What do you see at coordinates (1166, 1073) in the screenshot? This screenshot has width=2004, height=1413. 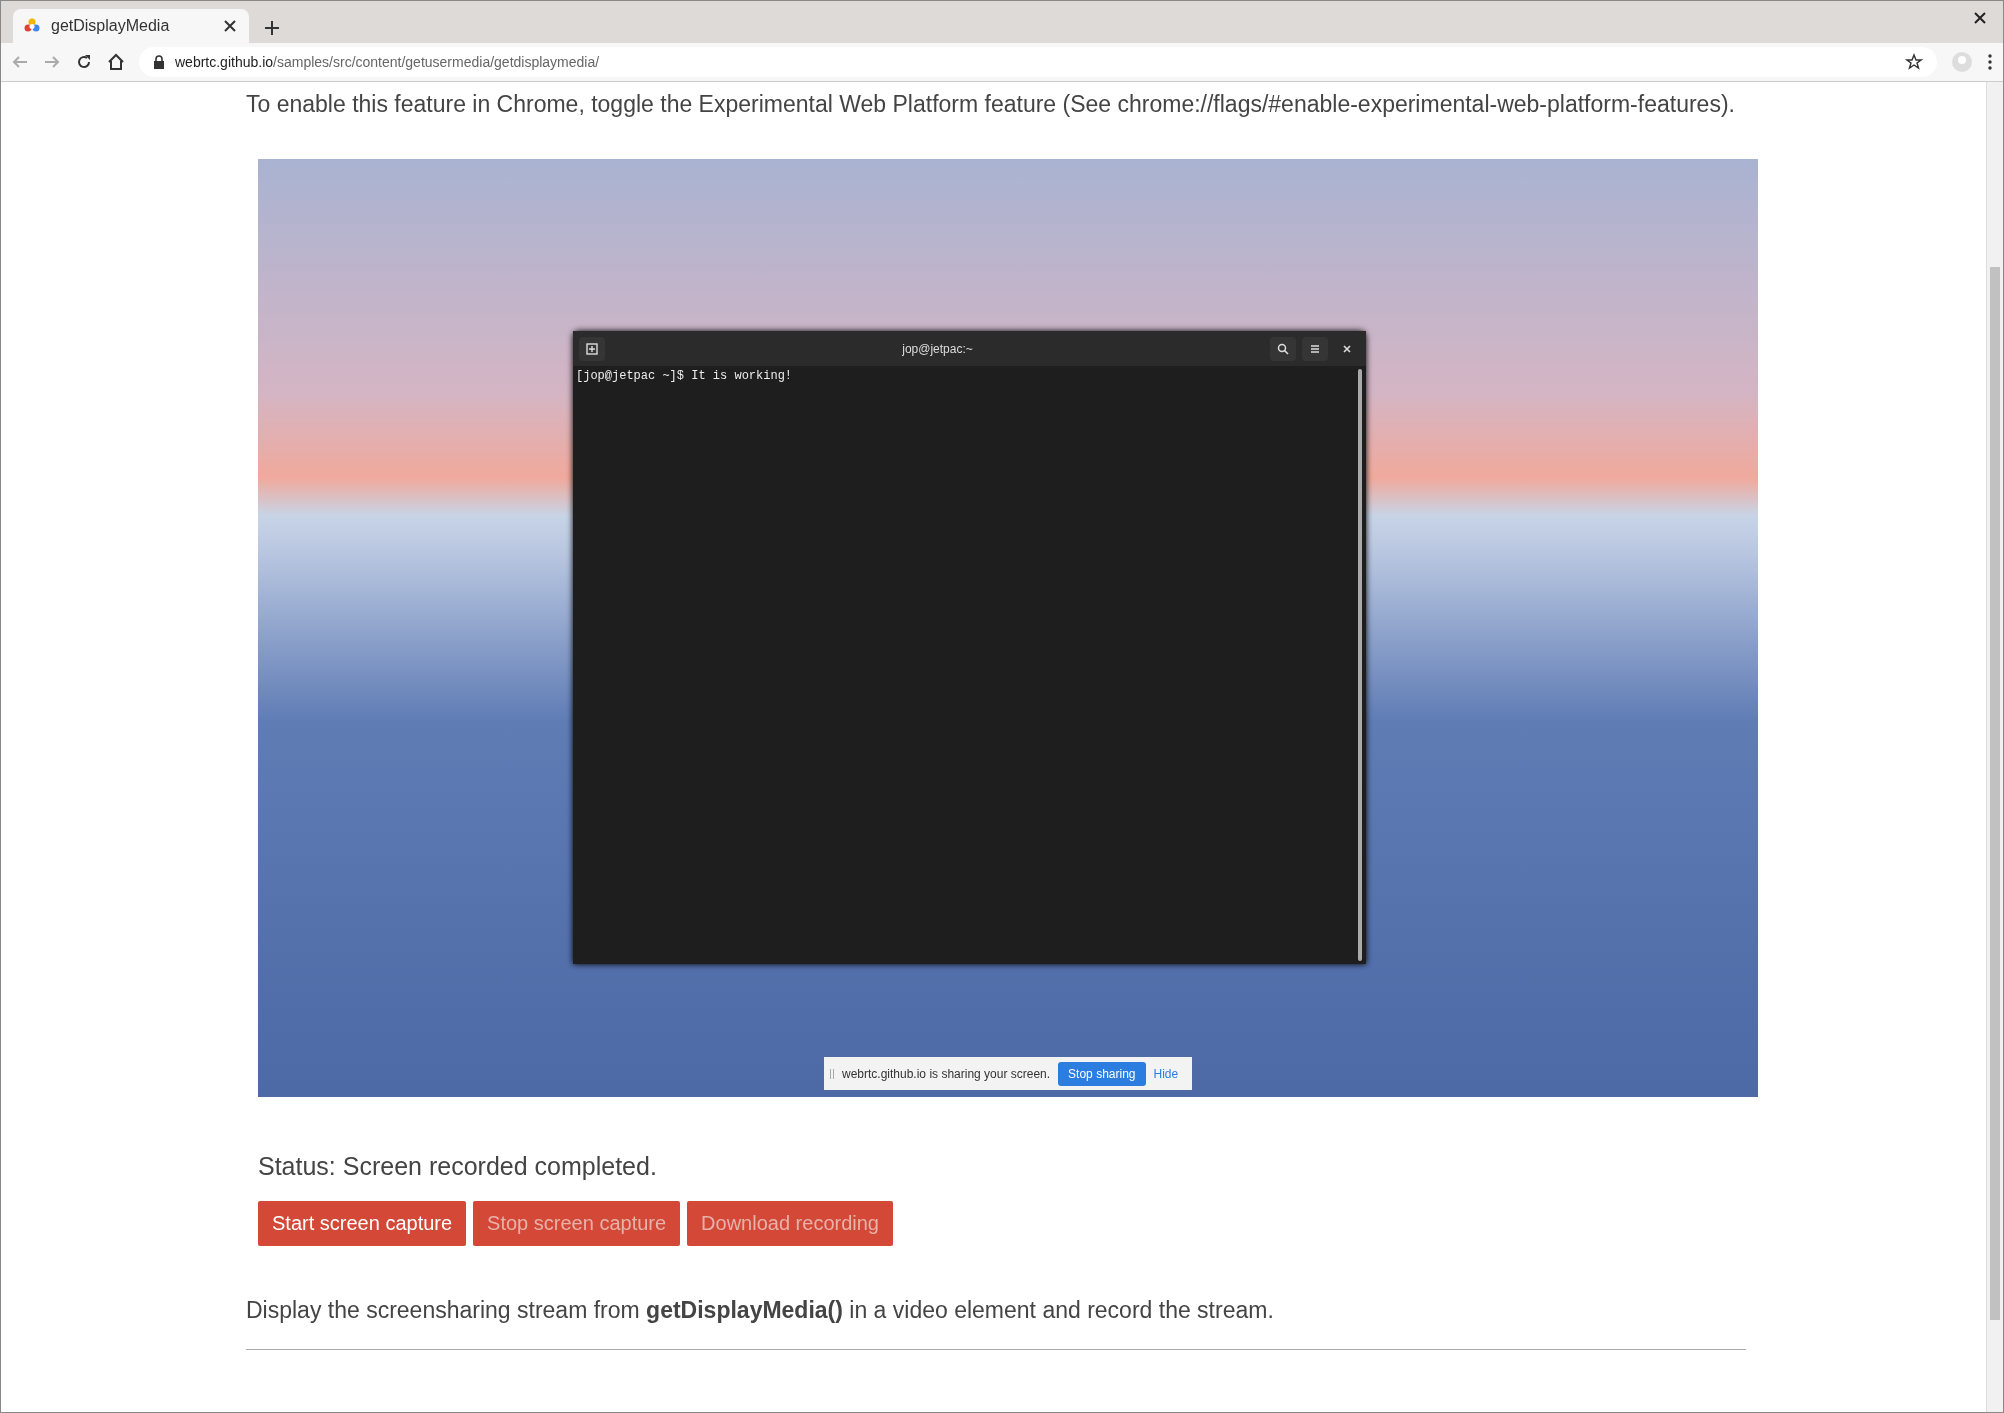 I see `hide-link: Hide` at bounding box center [1166, 1073].